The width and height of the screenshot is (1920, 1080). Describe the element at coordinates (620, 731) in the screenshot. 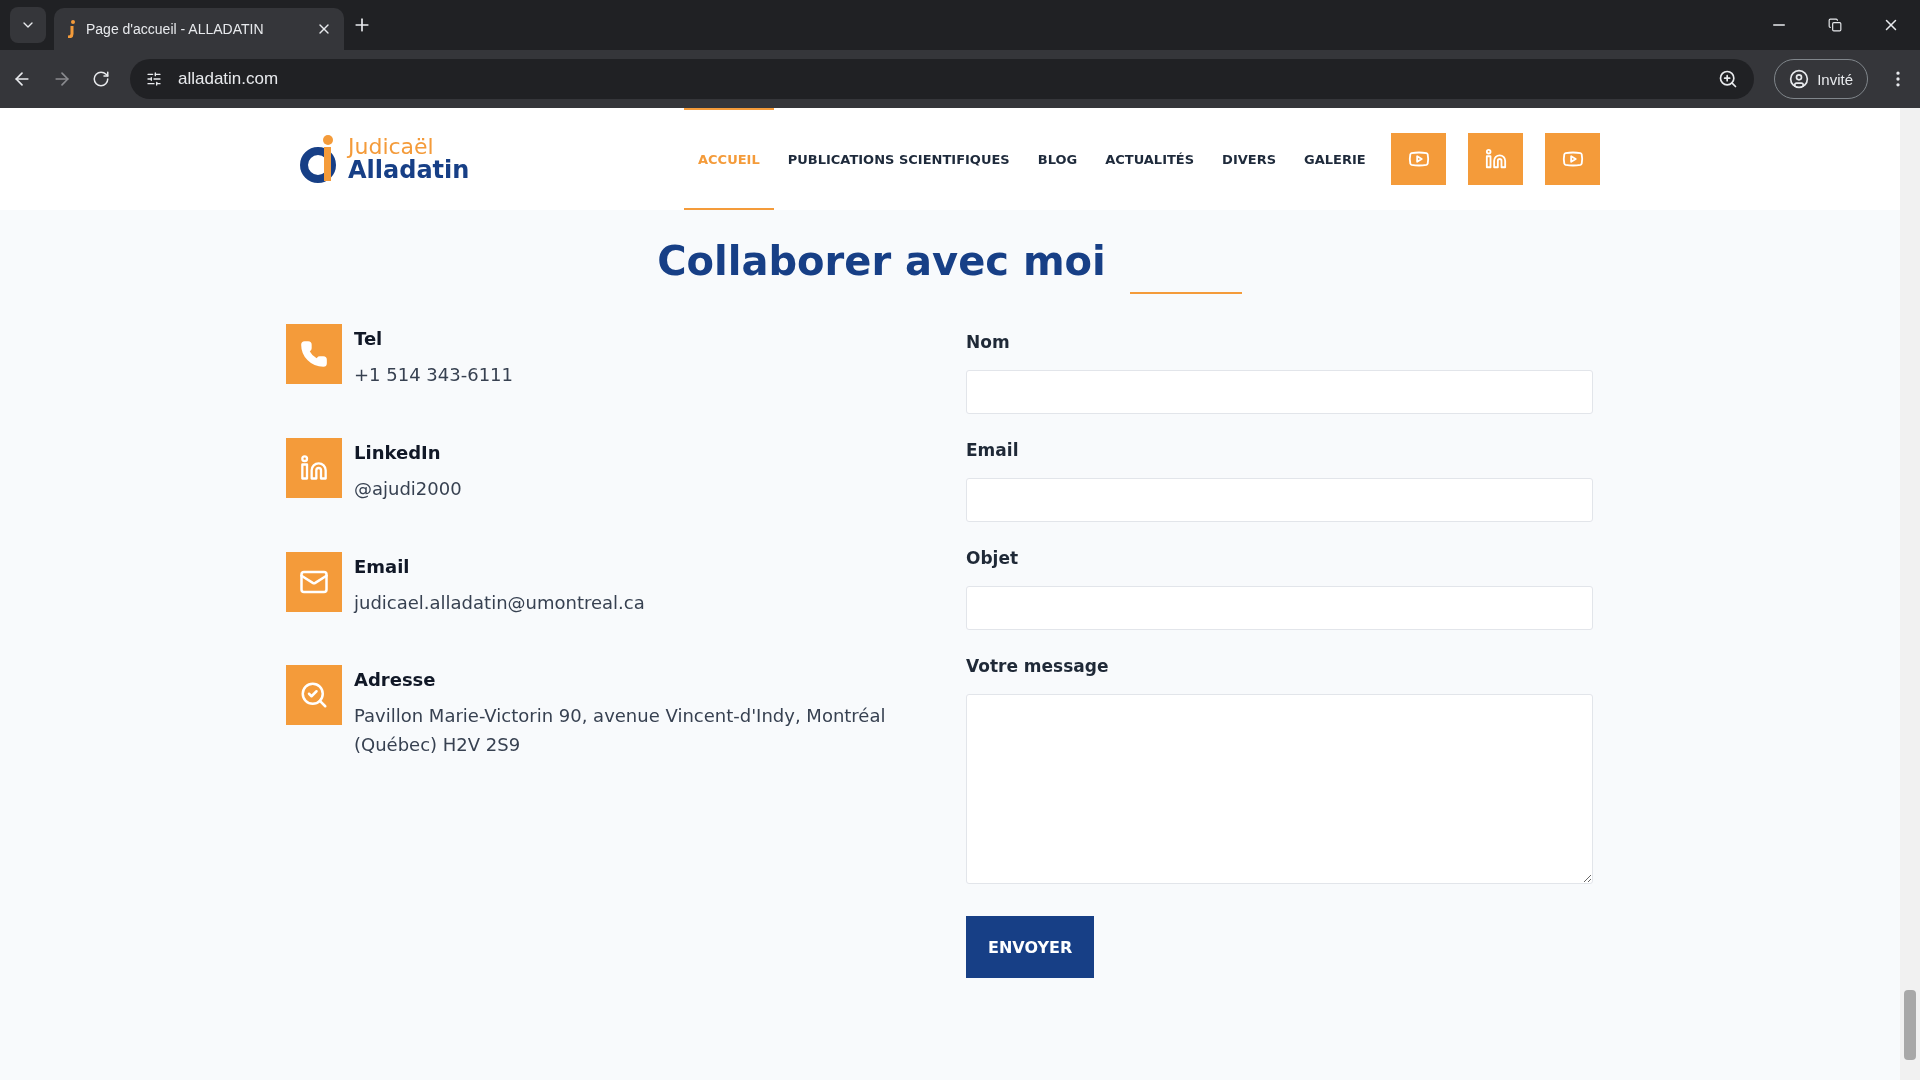

I see `contact-value: Pavillon Marie-Victorin 90, avenue Vincent-d'Indy, Montréal (Québec) H2V 2S9` at that location.